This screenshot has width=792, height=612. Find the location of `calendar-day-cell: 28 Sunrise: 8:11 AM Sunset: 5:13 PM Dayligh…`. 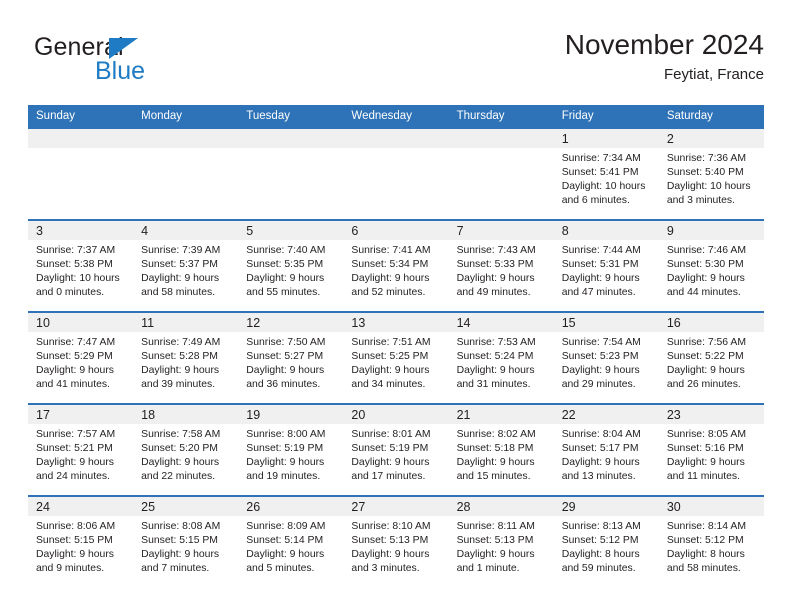

calendar-day-cell: 28 Sunrise: 8:11 AM Sunset: 5:13 PM Dayligh… is located at coordinates (501, 541).